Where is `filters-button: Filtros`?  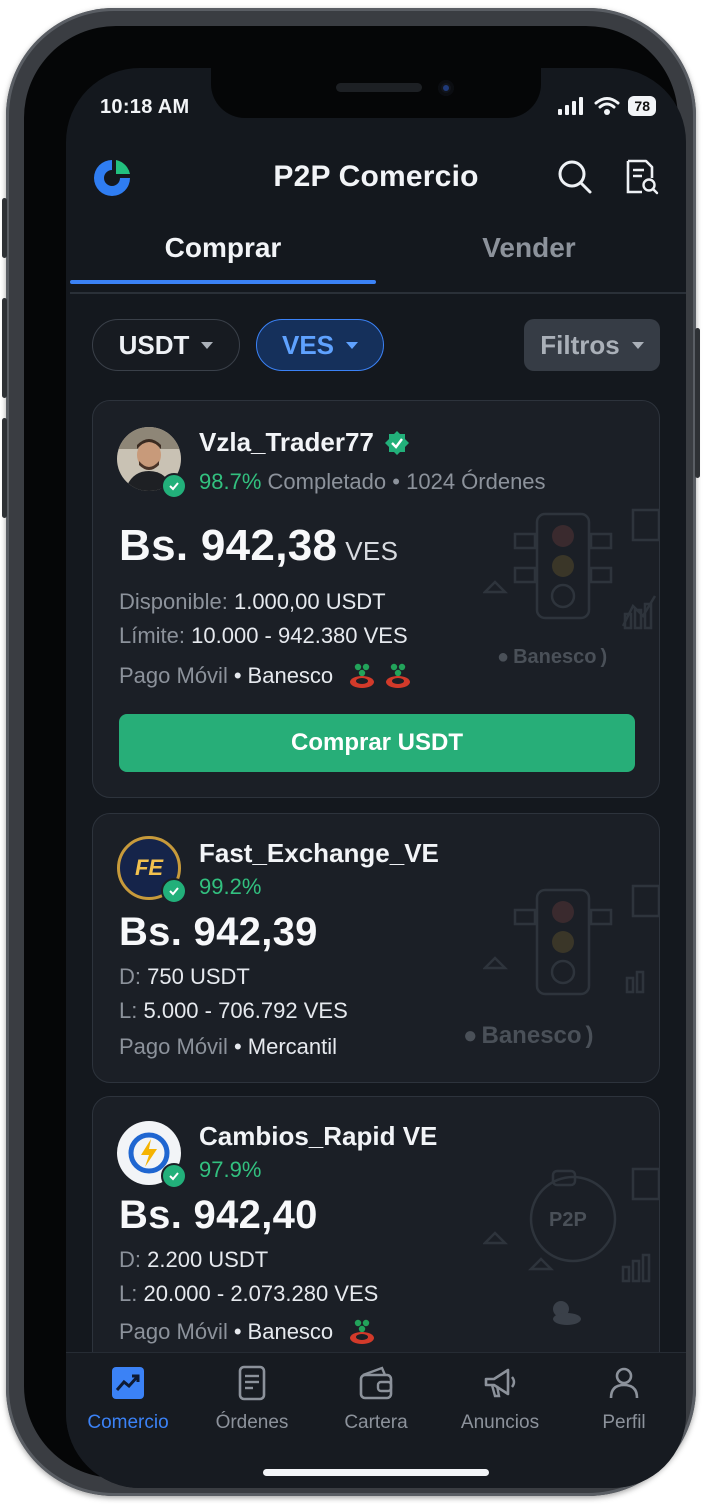 filters-button: Filtros is located at coordinates (592, 345).